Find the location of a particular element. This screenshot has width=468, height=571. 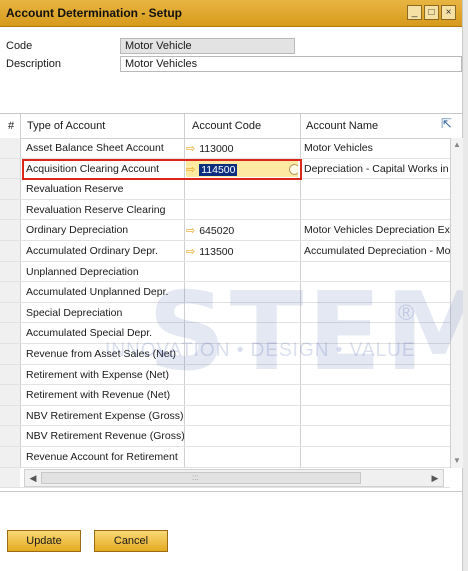

header-num: # is located at coordinates (11, 126).